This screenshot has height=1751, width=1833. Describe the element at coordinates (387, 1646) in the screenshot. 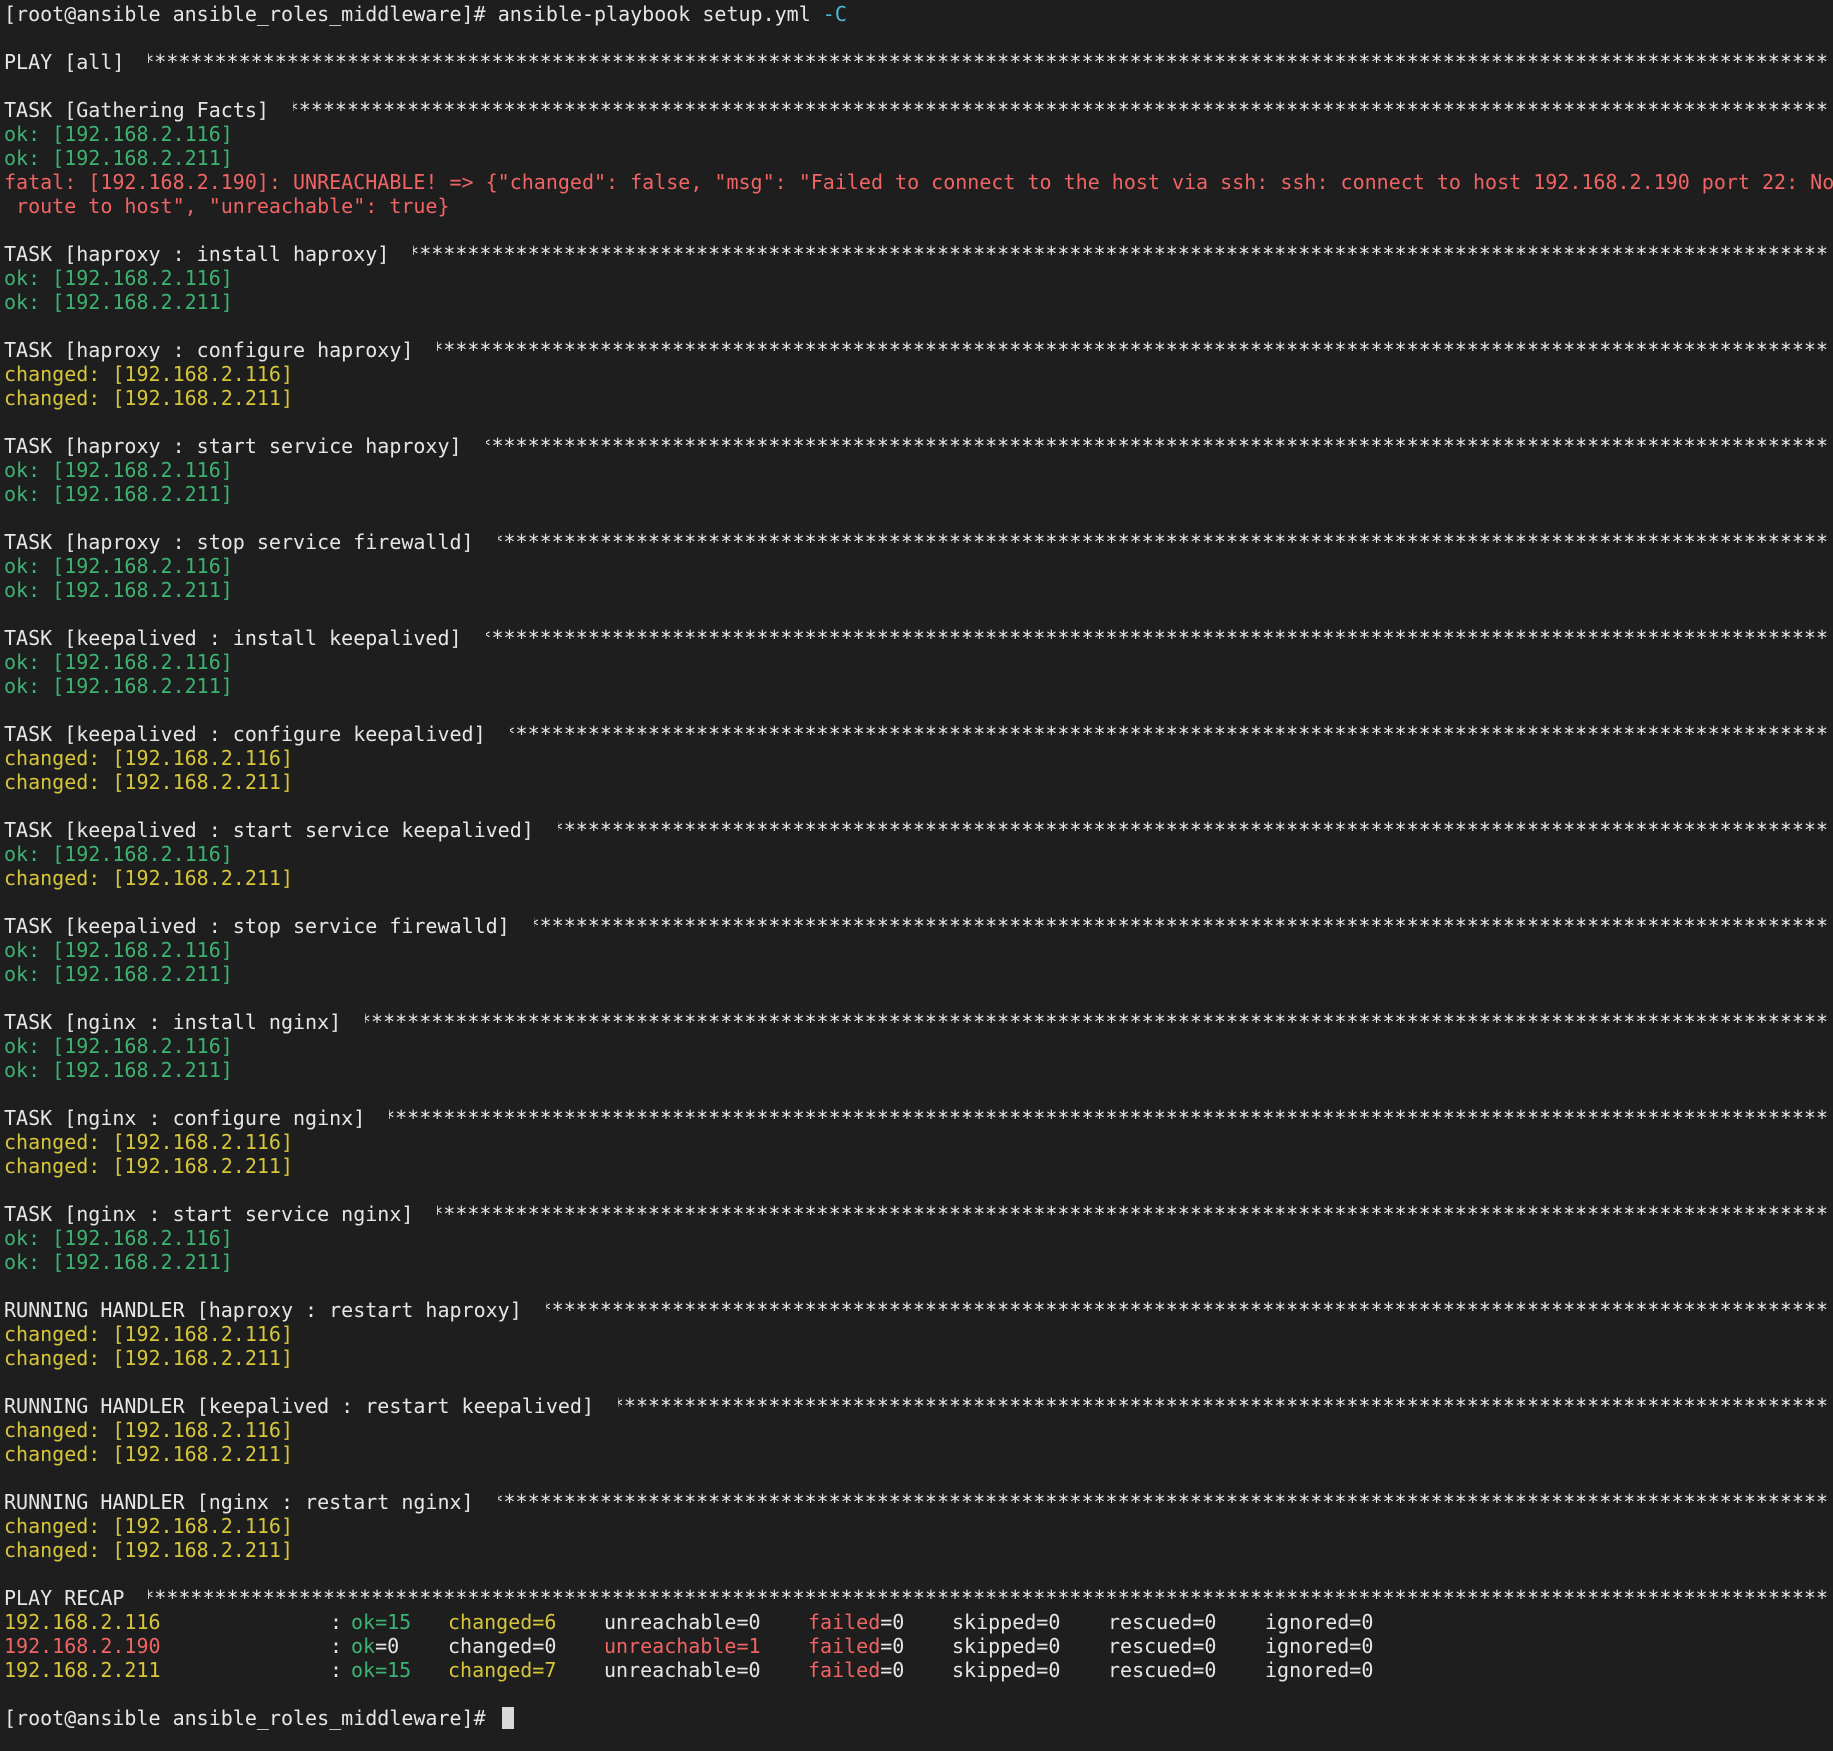

I see `recap-ok-value: =0` at that location.